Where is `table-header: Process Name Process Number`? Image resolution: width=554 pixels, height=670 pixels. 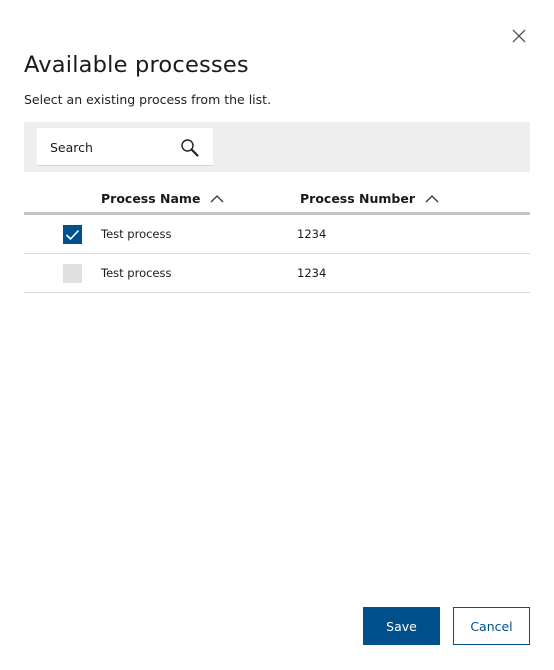 table-header: Process Name Process Number is located at coordinates (277, 198).